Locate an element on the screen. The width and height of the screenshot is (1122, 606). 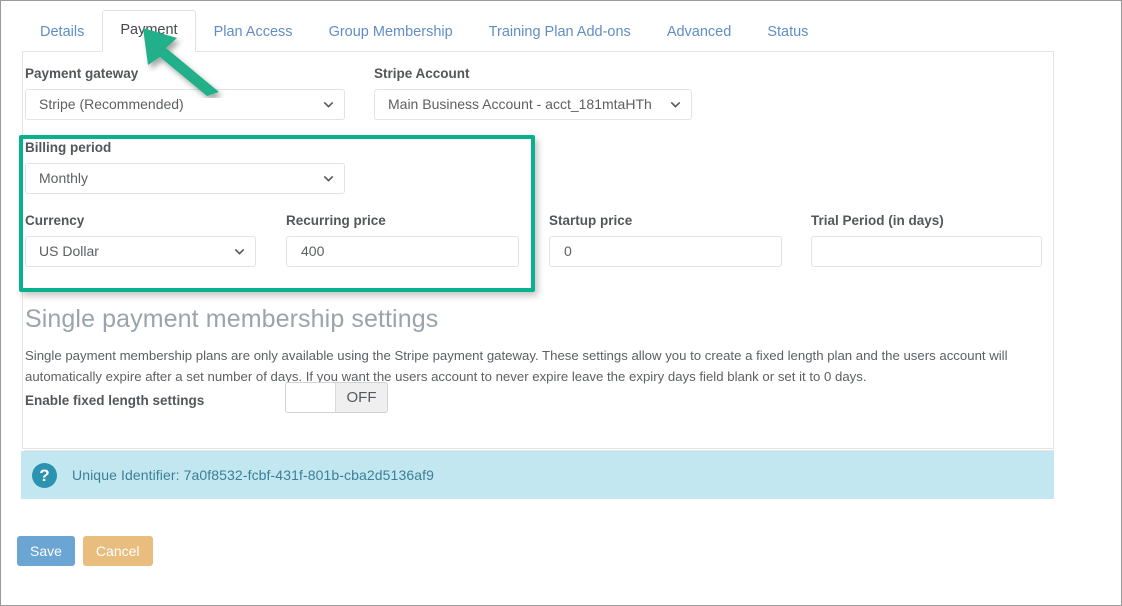
recurring-price-field: Recurring price 400 is located at coordinates (402, 240).